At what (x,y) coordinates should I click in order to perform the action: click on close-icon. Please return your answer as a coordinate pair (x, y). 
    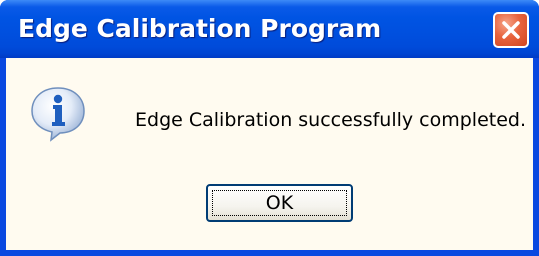
    Looking at the image, I should click on (511, 30).